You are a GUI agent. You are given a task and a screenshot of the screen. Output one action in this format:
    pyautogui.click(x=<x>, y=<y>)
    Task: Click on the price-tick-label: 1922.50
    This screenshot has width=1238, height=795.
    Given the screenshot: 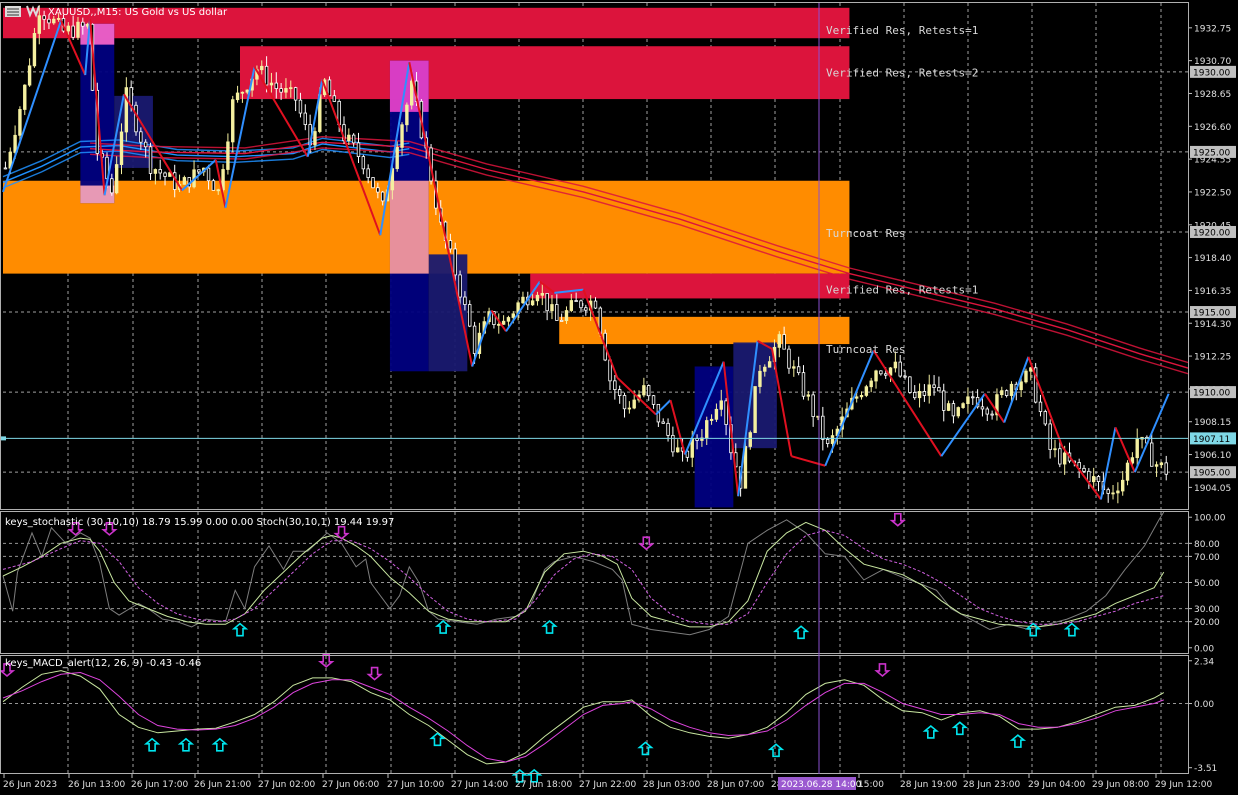 What is the action you would take?
    pyautogui.click(x=1212, y=193)
    